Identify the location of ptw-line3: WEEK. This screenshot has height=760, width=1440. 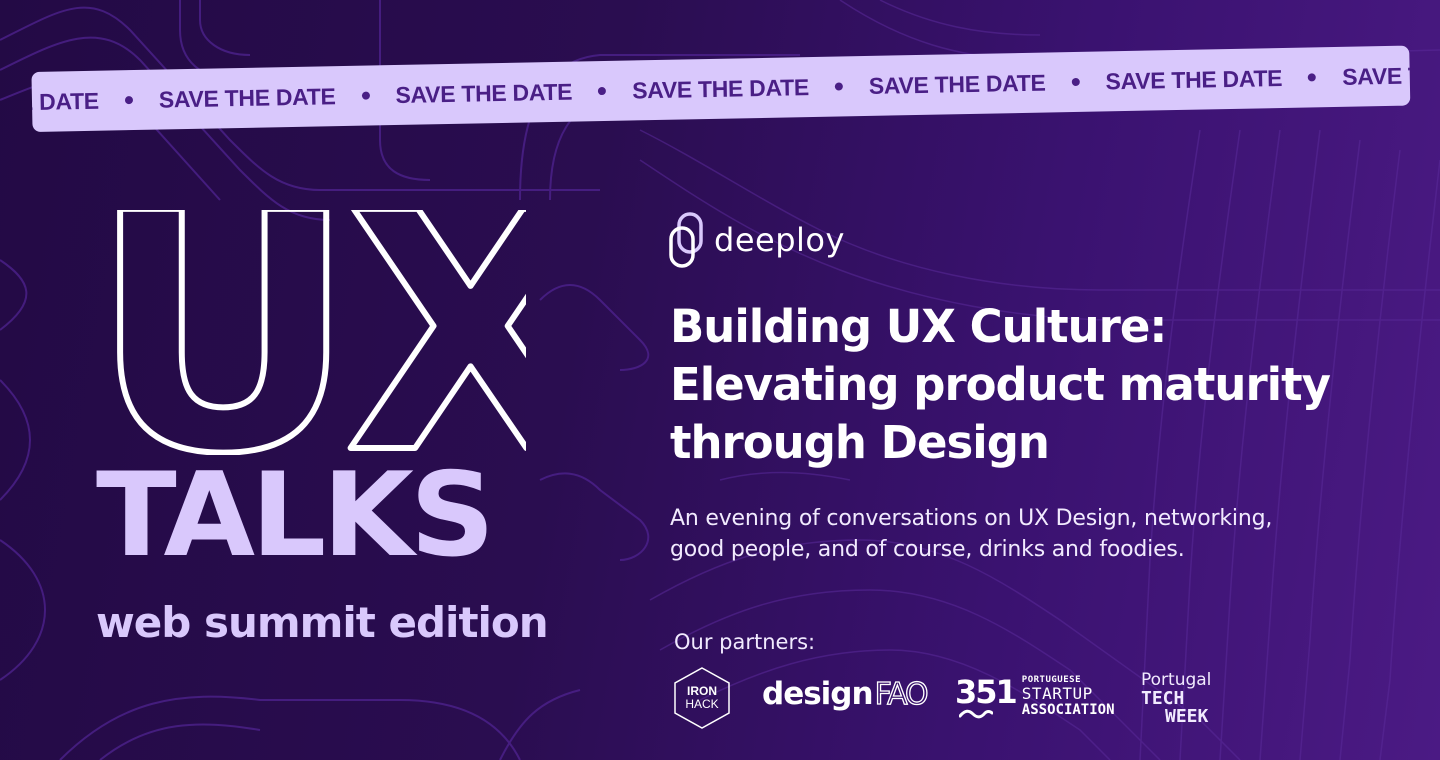
(1187, 716).